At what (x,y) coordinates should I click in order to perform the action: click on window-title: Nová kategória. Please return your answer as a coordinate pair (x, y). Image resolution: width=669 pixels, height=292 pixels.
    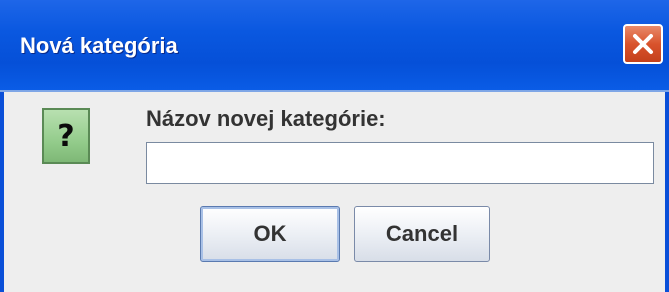
    Looking at the image, I should click on (99, 45).